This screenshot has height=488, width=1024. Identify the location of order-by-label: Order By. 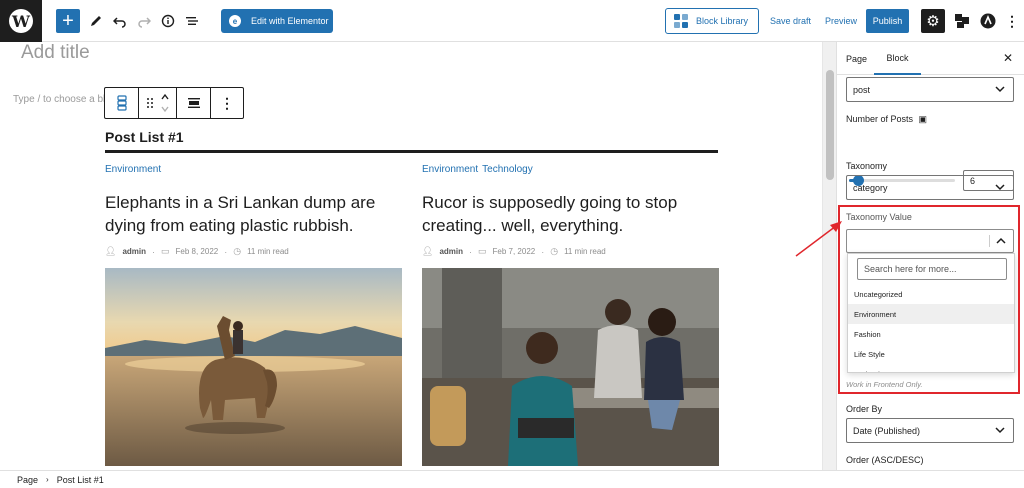
(864, 409).